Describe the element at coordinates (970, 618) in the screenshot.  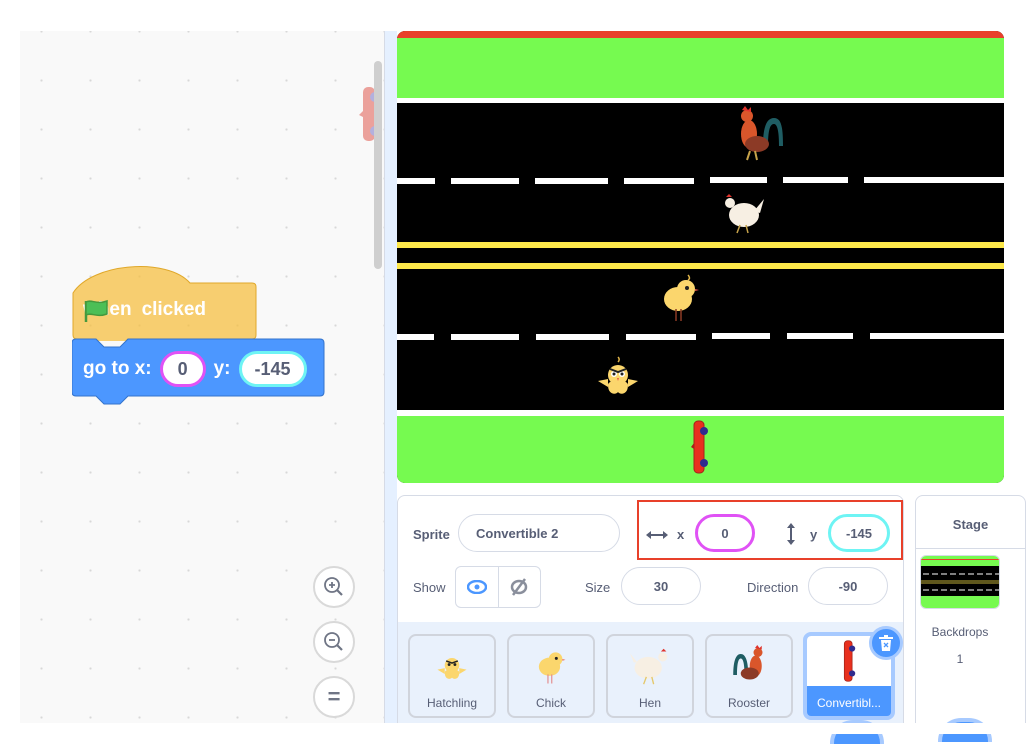
I see `stage-selector-pane: Stage Backdrops 1` at that location.